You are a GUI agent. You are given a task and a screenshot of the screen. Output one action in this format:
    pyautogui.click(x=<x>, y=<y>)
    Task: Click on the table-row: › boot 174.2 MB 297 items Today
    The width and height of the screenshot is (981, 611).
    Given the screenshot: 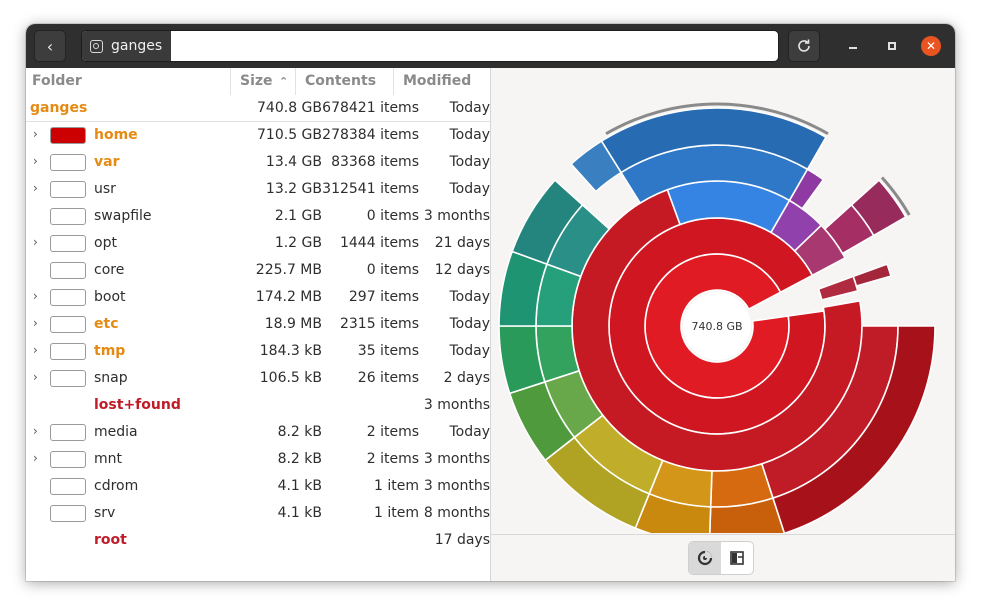 What is the action you would take?
    pyautogui.click(x=258, y=297)
    